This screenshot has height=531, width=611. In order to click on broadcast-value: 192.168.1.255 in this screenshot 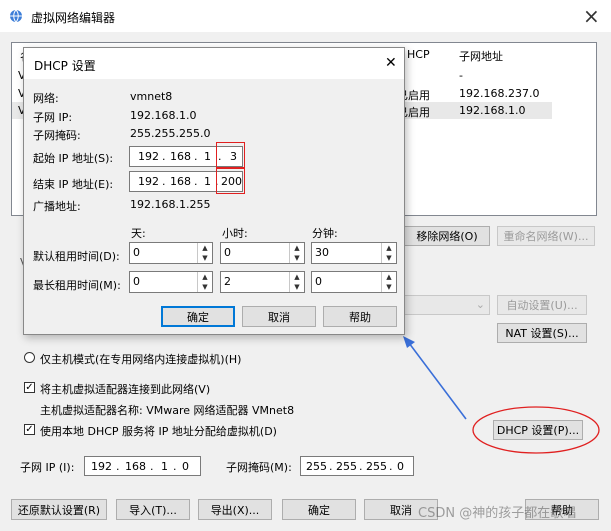, I will do `click(170, 204)`.